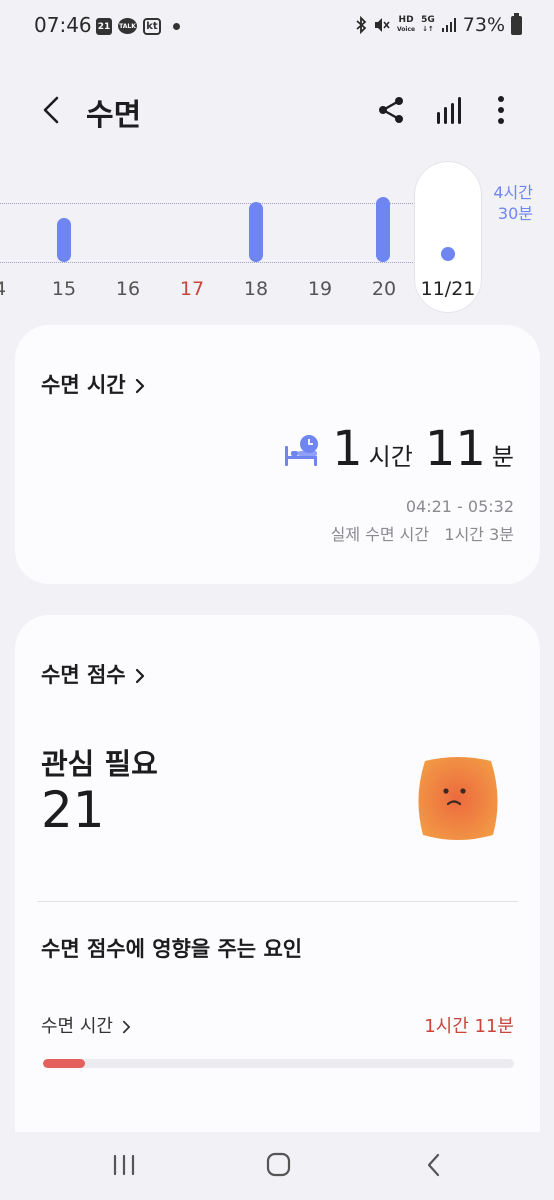 Image resolution: width=554 pixels, height=1200 pixels. Describe the element at coordinates (63, 25) in the screenshot. I see `status-time: 07:46` at that location.